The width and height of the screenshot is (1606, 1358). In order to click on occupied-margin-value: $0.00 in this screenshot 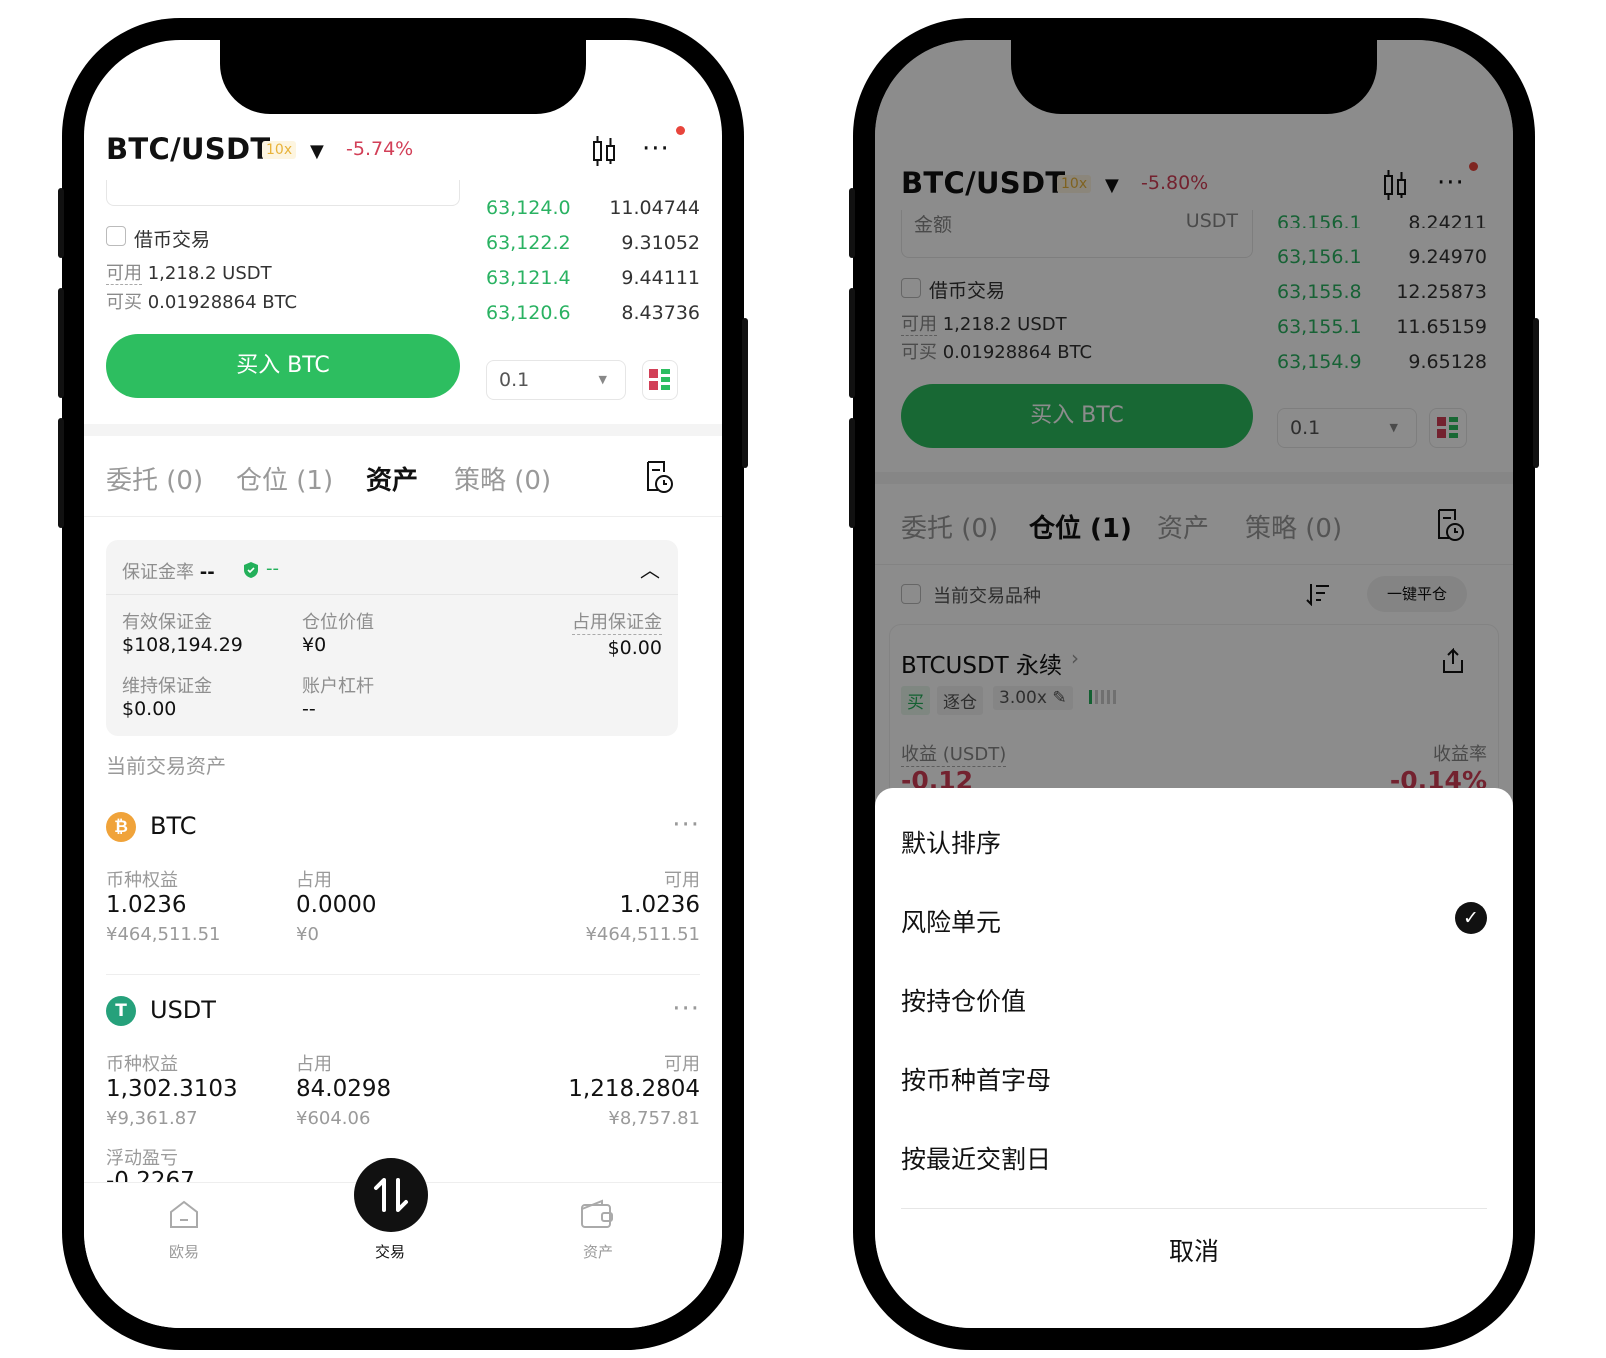, I will do `click(634, 648)`.